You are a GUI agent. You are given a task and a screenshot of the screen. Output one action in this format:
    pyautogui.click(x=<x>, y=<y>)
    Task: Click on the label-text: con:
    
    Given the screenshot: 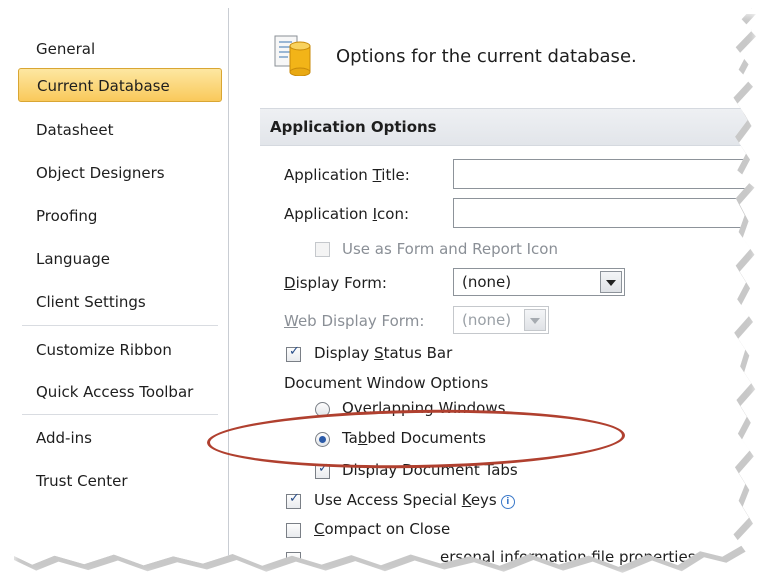 What is the action you would take?
    pyautogui.click(x=393, y=214)
    